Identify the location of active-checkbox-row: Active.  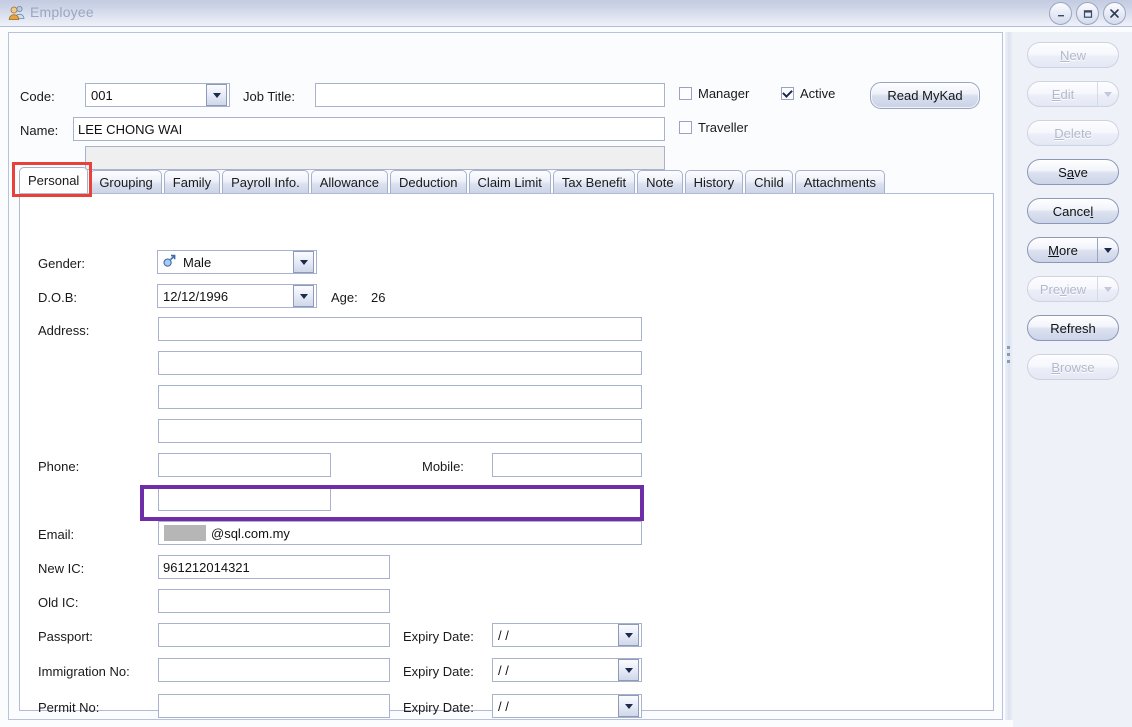
(808, 93).